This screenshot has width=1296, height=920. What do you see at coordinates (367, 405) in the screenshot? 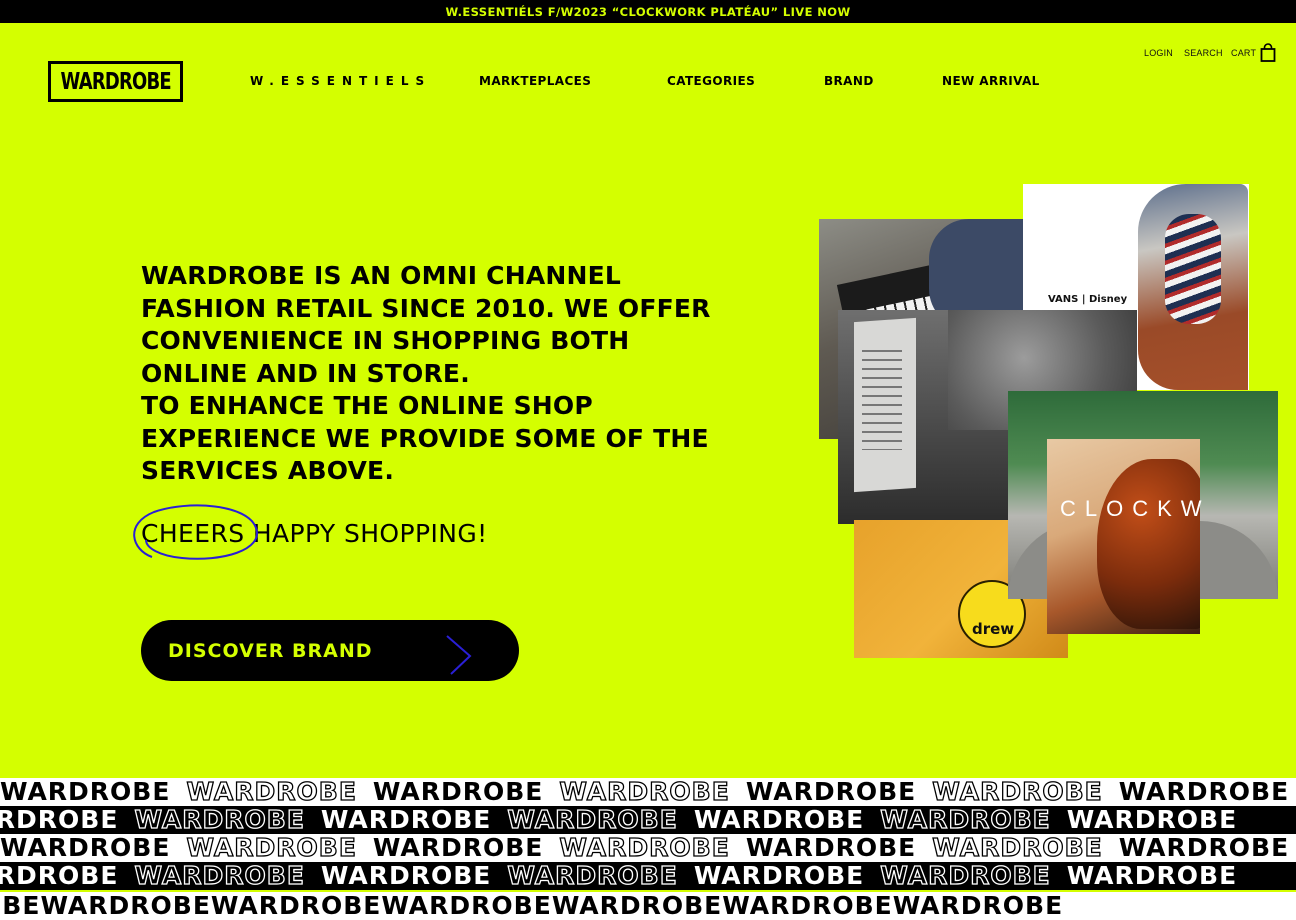
I see `headline-line: TO ENHANCE THE ONLINE SHOP` at bounding box center [367, 405].